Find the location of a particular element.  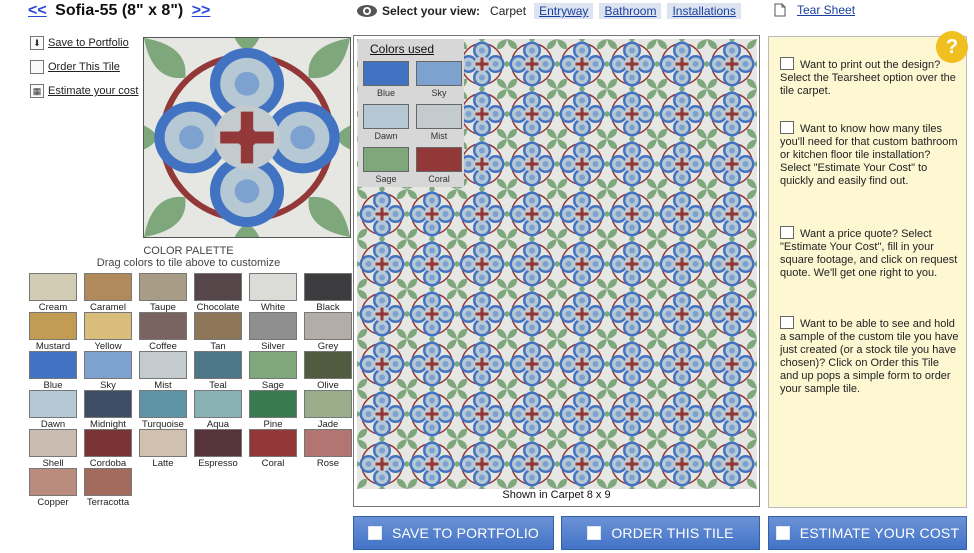

used-color-label: Coral is located at coordinates (439, 179).